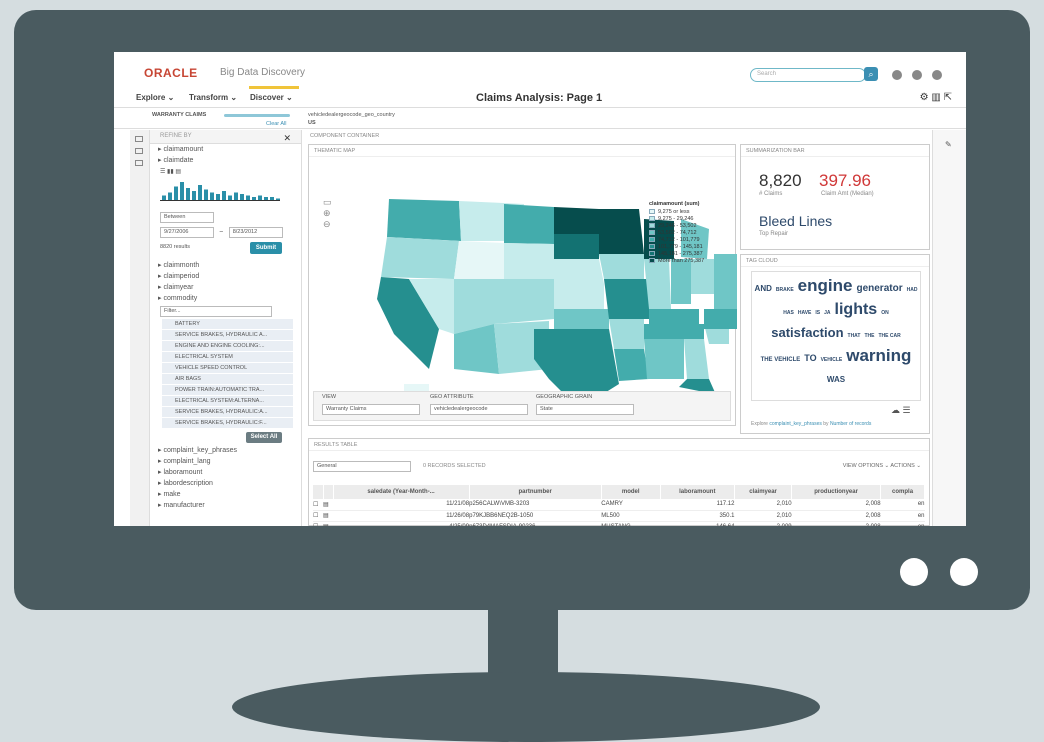 The height and width of the screenshot is (742, 1044). Describe the element at coordinates (271, 97) in the screenshot. I see `nav-discover: Discover ⌄` at that location.